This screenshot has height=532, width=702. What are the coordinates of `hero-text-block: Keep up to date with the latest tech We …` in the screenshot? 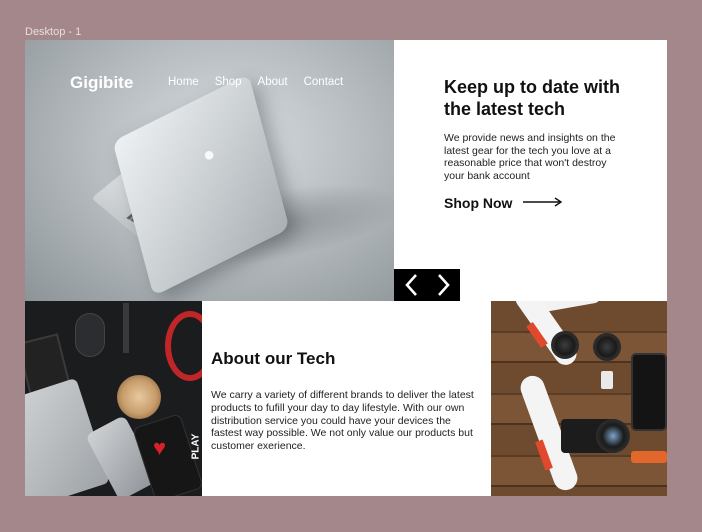 It's located at (544, 129).